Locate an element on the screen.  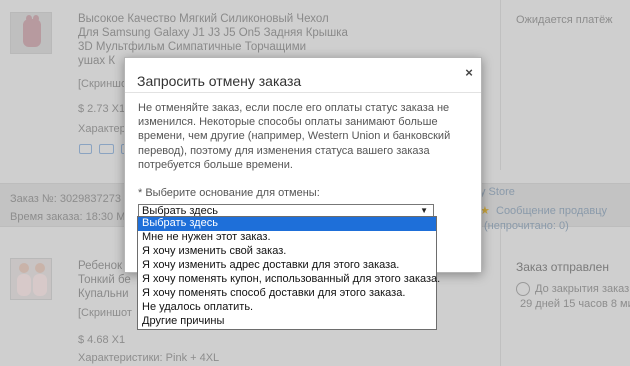
reason-option: Мне не нужен этот заказ. is located at coordinates (287, 238).